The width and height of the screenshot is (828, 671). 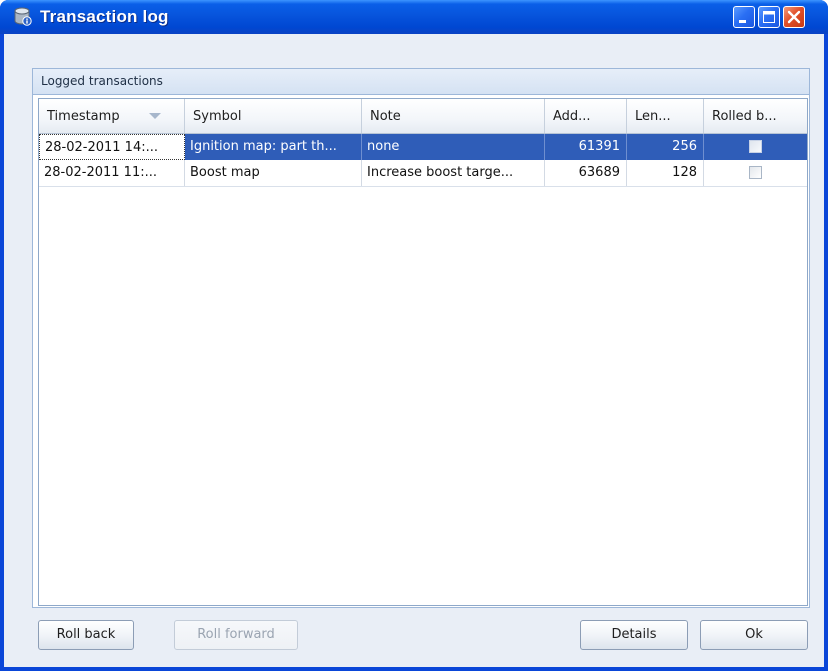 What do you see at coordinates (754, 635) in the screenshot?
I see `ok-button: Ok` at bounding box center [754, 635].